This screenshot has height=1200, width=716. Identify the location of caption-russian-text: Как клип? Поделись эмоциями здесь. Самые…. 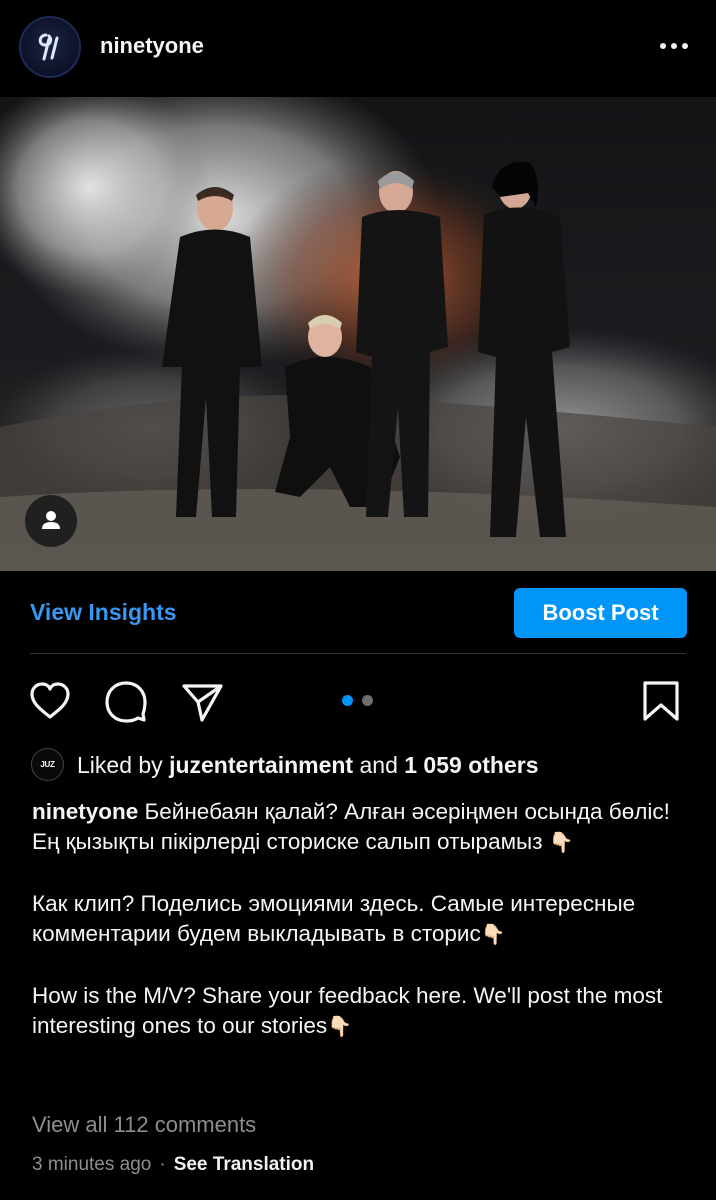
(334, 918).